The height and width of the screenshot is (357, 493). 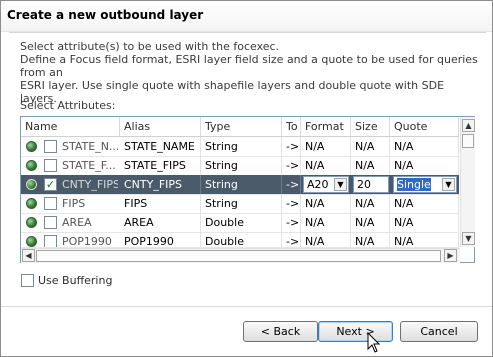 I want to click on horizontal-scrollbar: ◀ ▶, so click(x=240, y=255).